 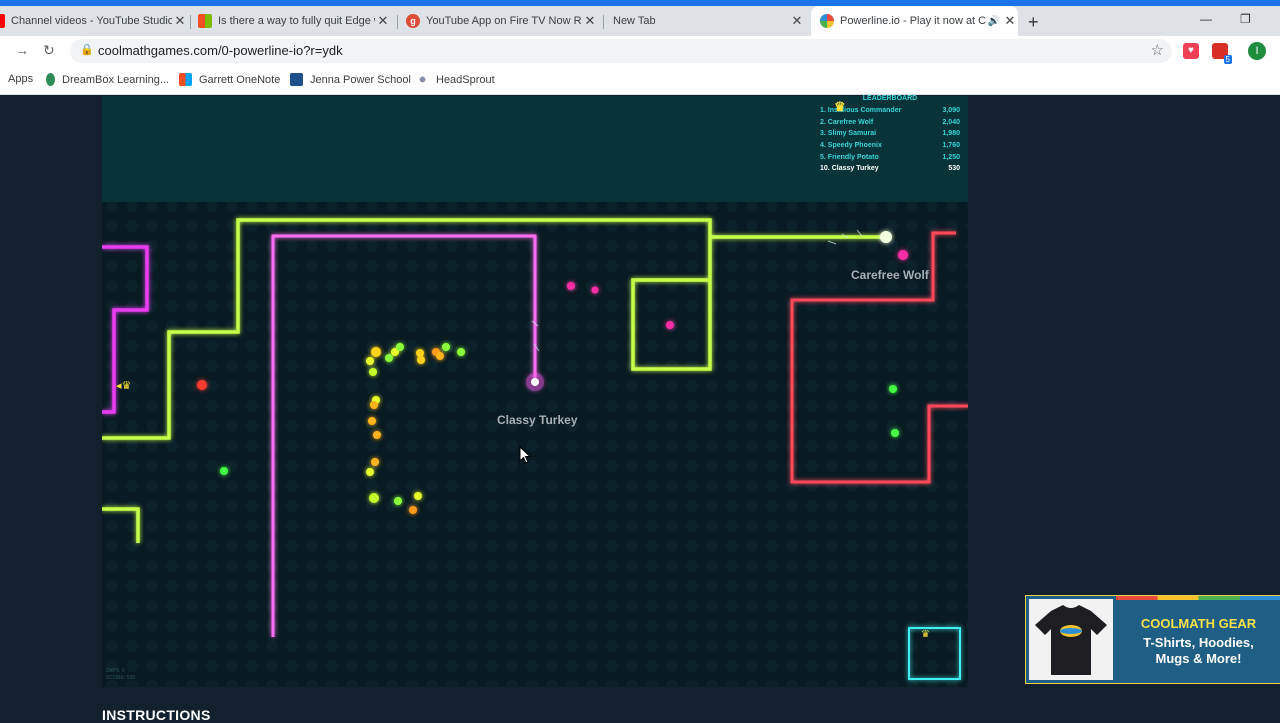 I want to click on youtube-icon, so click(x=2, y=21).